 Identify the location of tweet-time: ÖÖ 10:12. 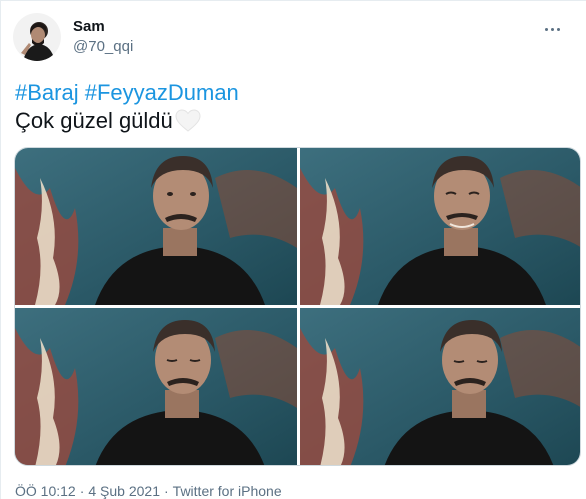
(45, 490).